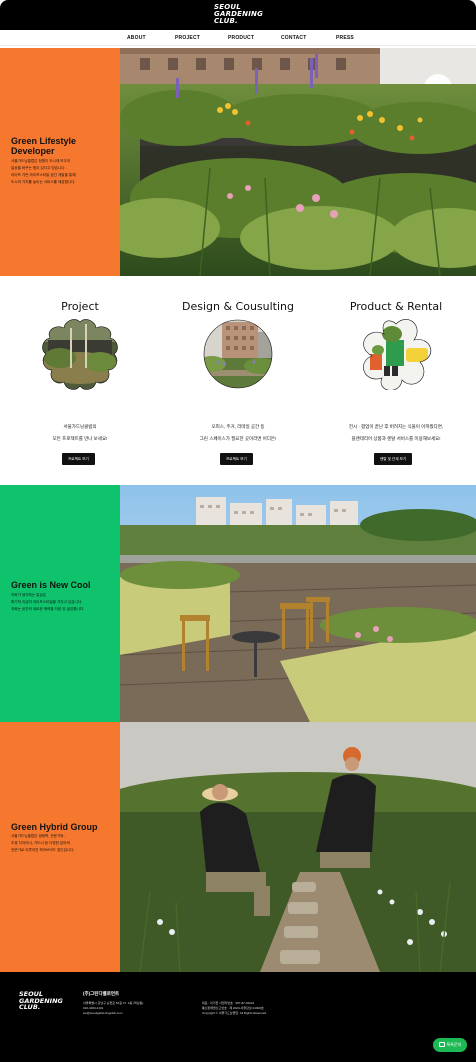 Image resolution: width=476 pixels, height=1062 pixels. Describe the element at coordinates (396, 426) in the screenshot. I see `card-desc-line: 전시 · 팝업이 끝난 후 버려지는 식물이 아까웠다면,` at that location.